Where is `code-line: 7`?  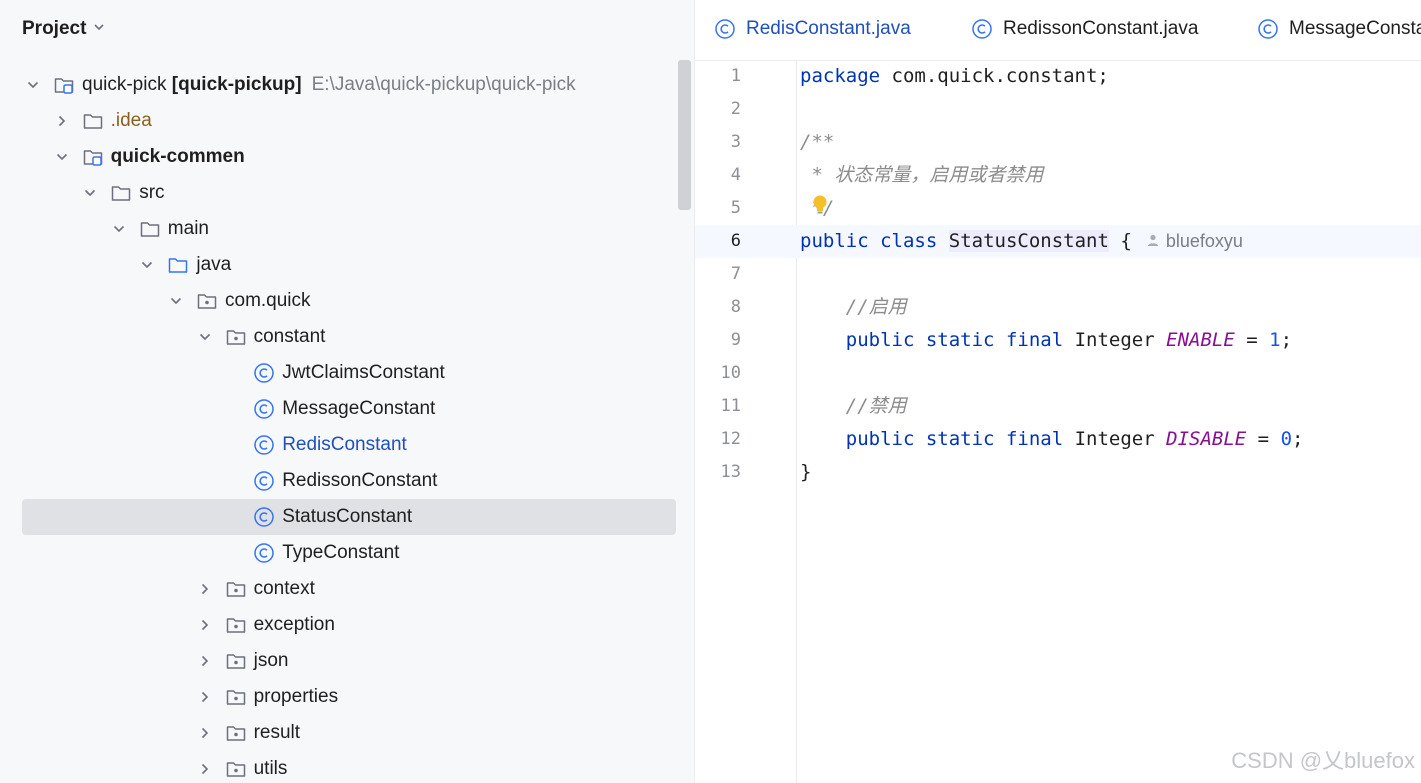
code-line: 7 is located at coordinates (1058, 274).